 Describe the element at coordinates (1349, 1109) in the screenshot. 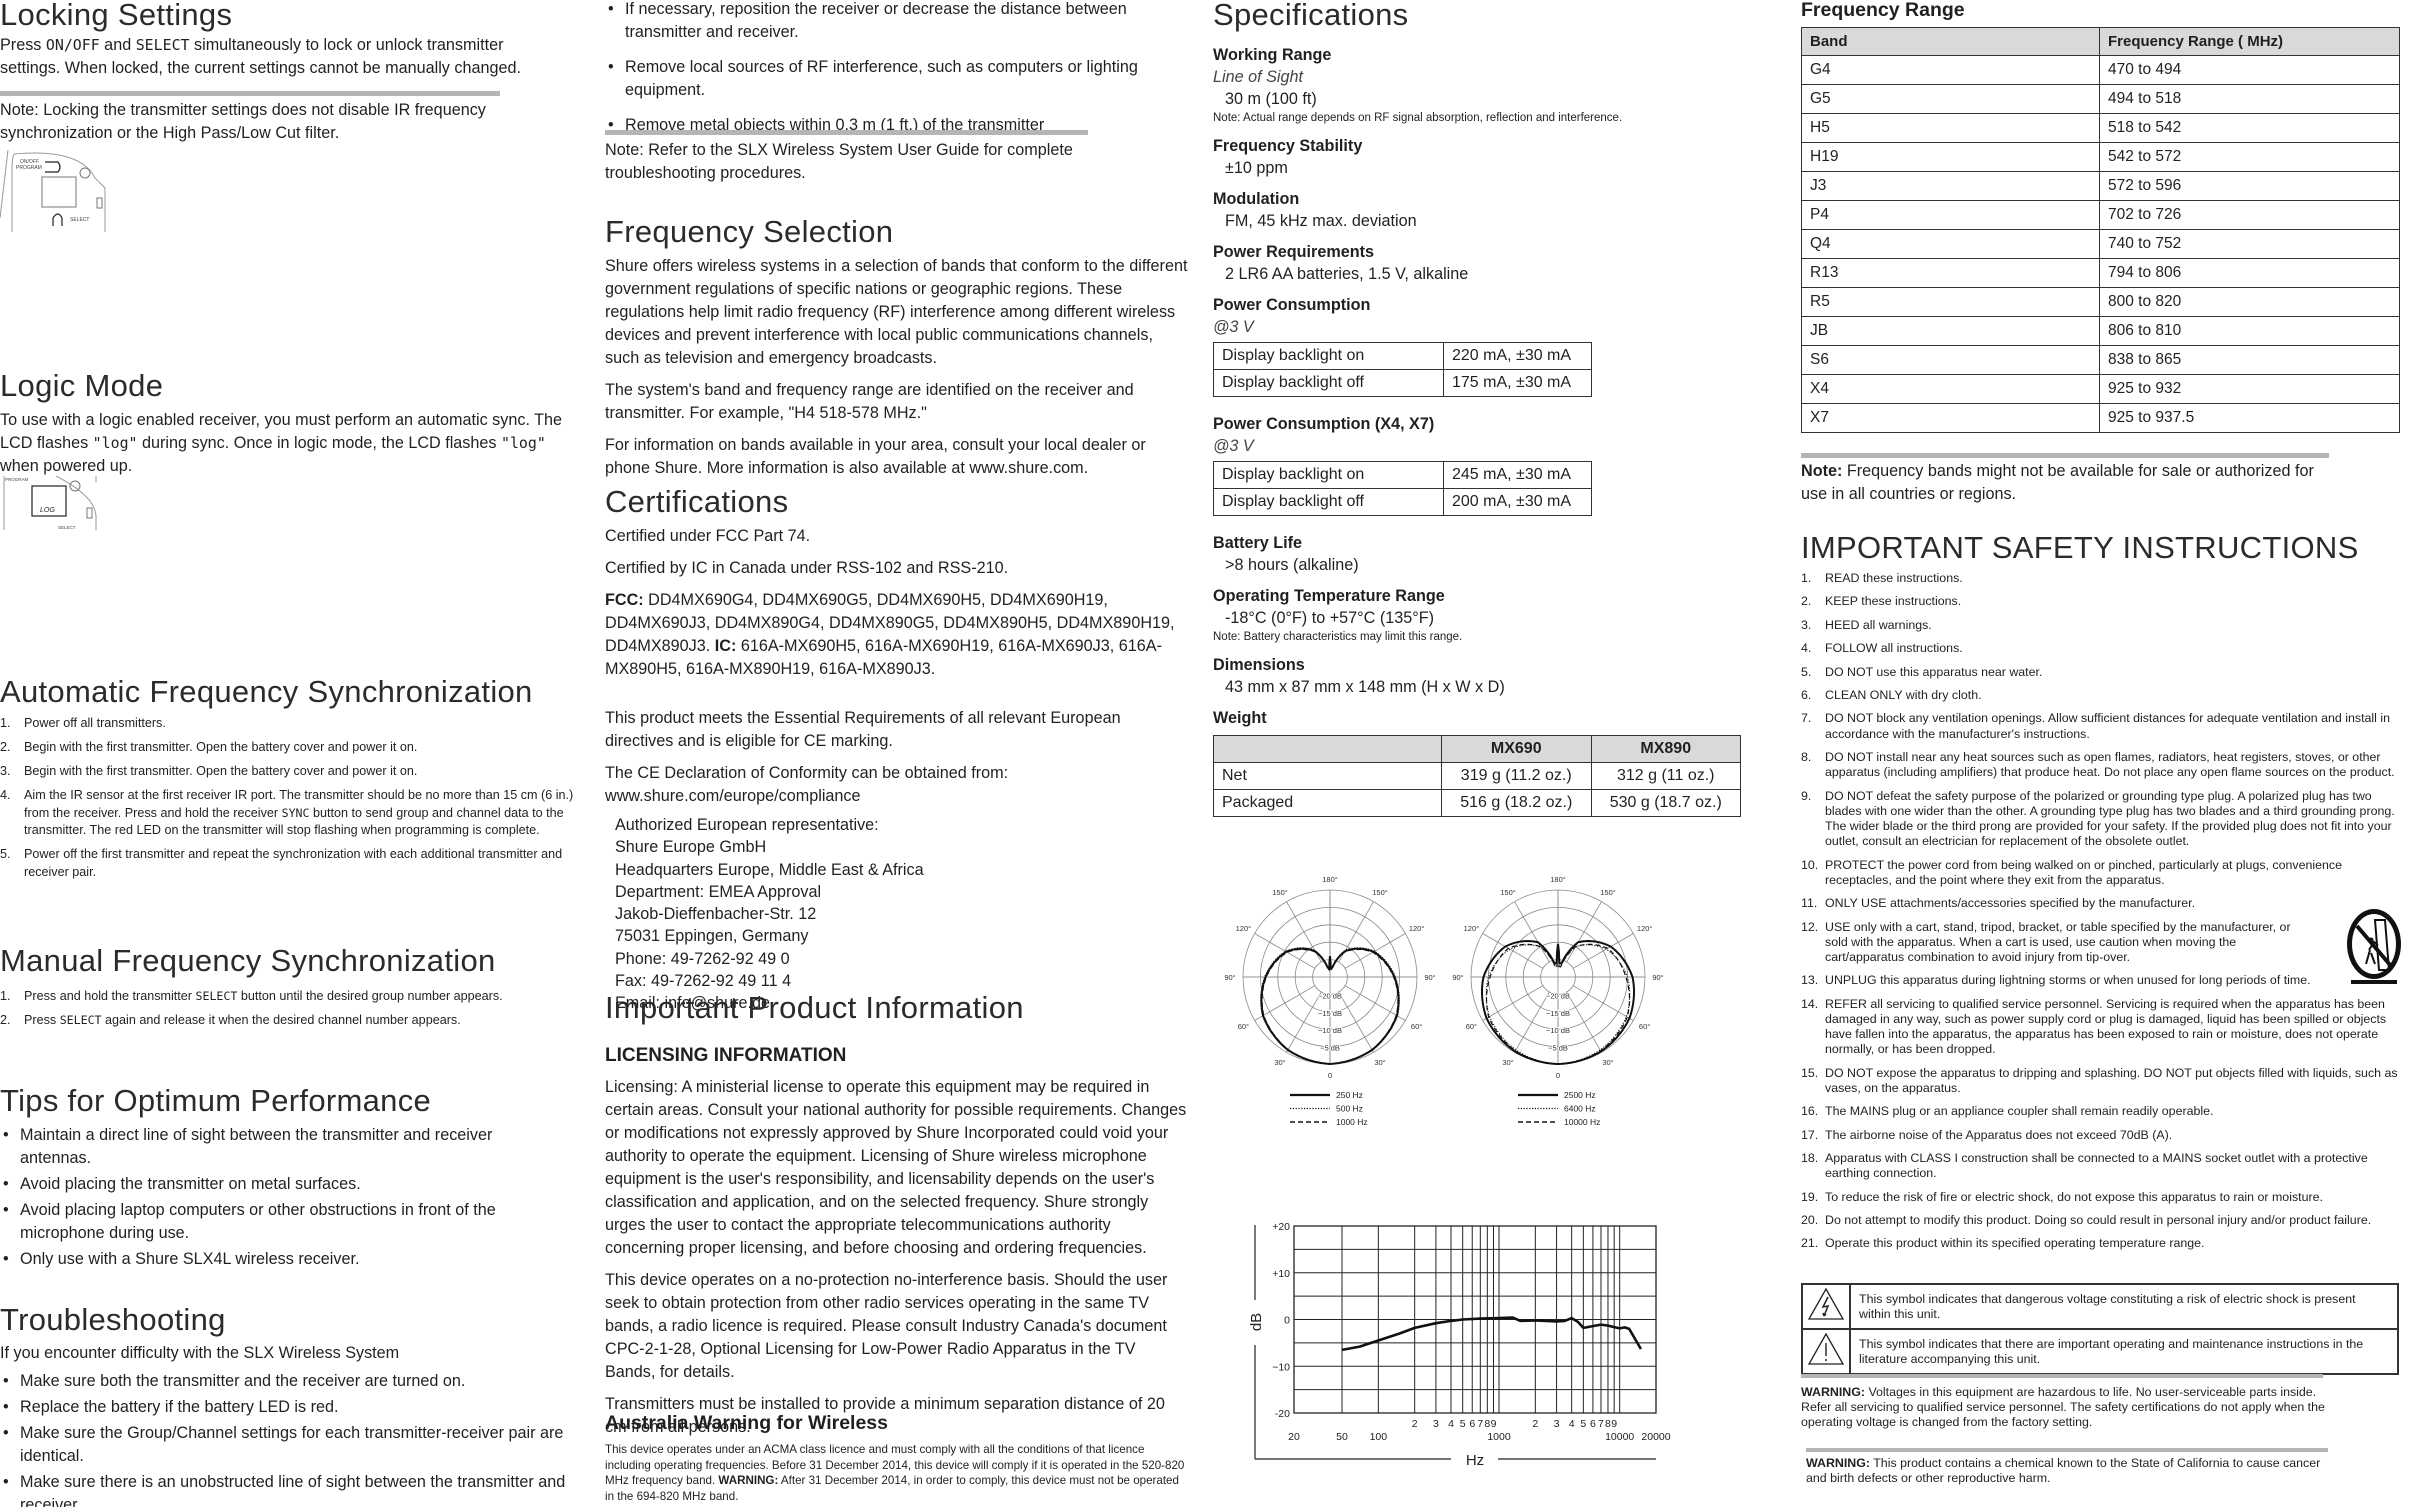

I see `legend-label: 500 Hz` at that location.